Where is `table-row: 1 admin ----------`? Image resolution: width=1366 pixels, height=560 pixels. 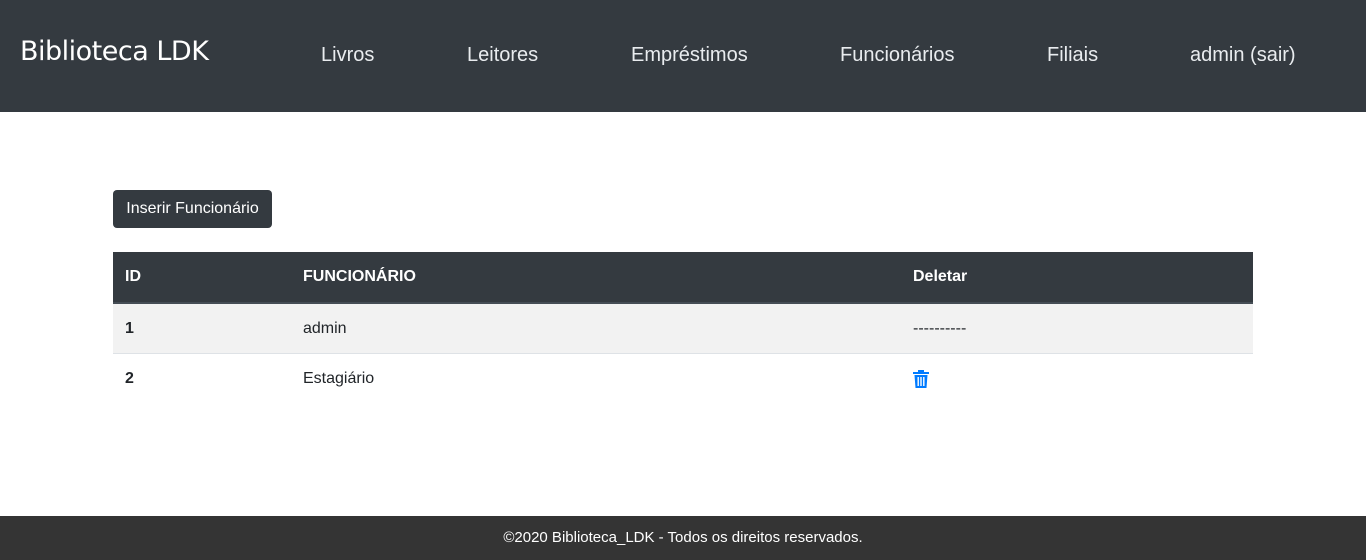
table-row: 1 admin ---------- is located at coordinates (683, 329).